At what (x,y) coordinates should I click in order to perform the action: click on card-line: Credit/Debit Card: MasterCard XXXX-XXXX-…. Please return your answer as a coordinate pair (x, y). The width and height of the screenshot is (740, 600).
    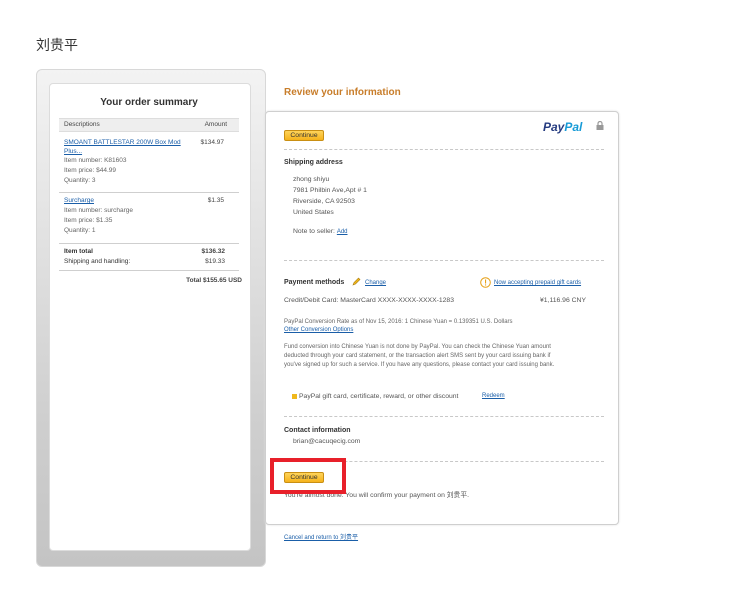
    Looking at the image, I should click on (369, 300).